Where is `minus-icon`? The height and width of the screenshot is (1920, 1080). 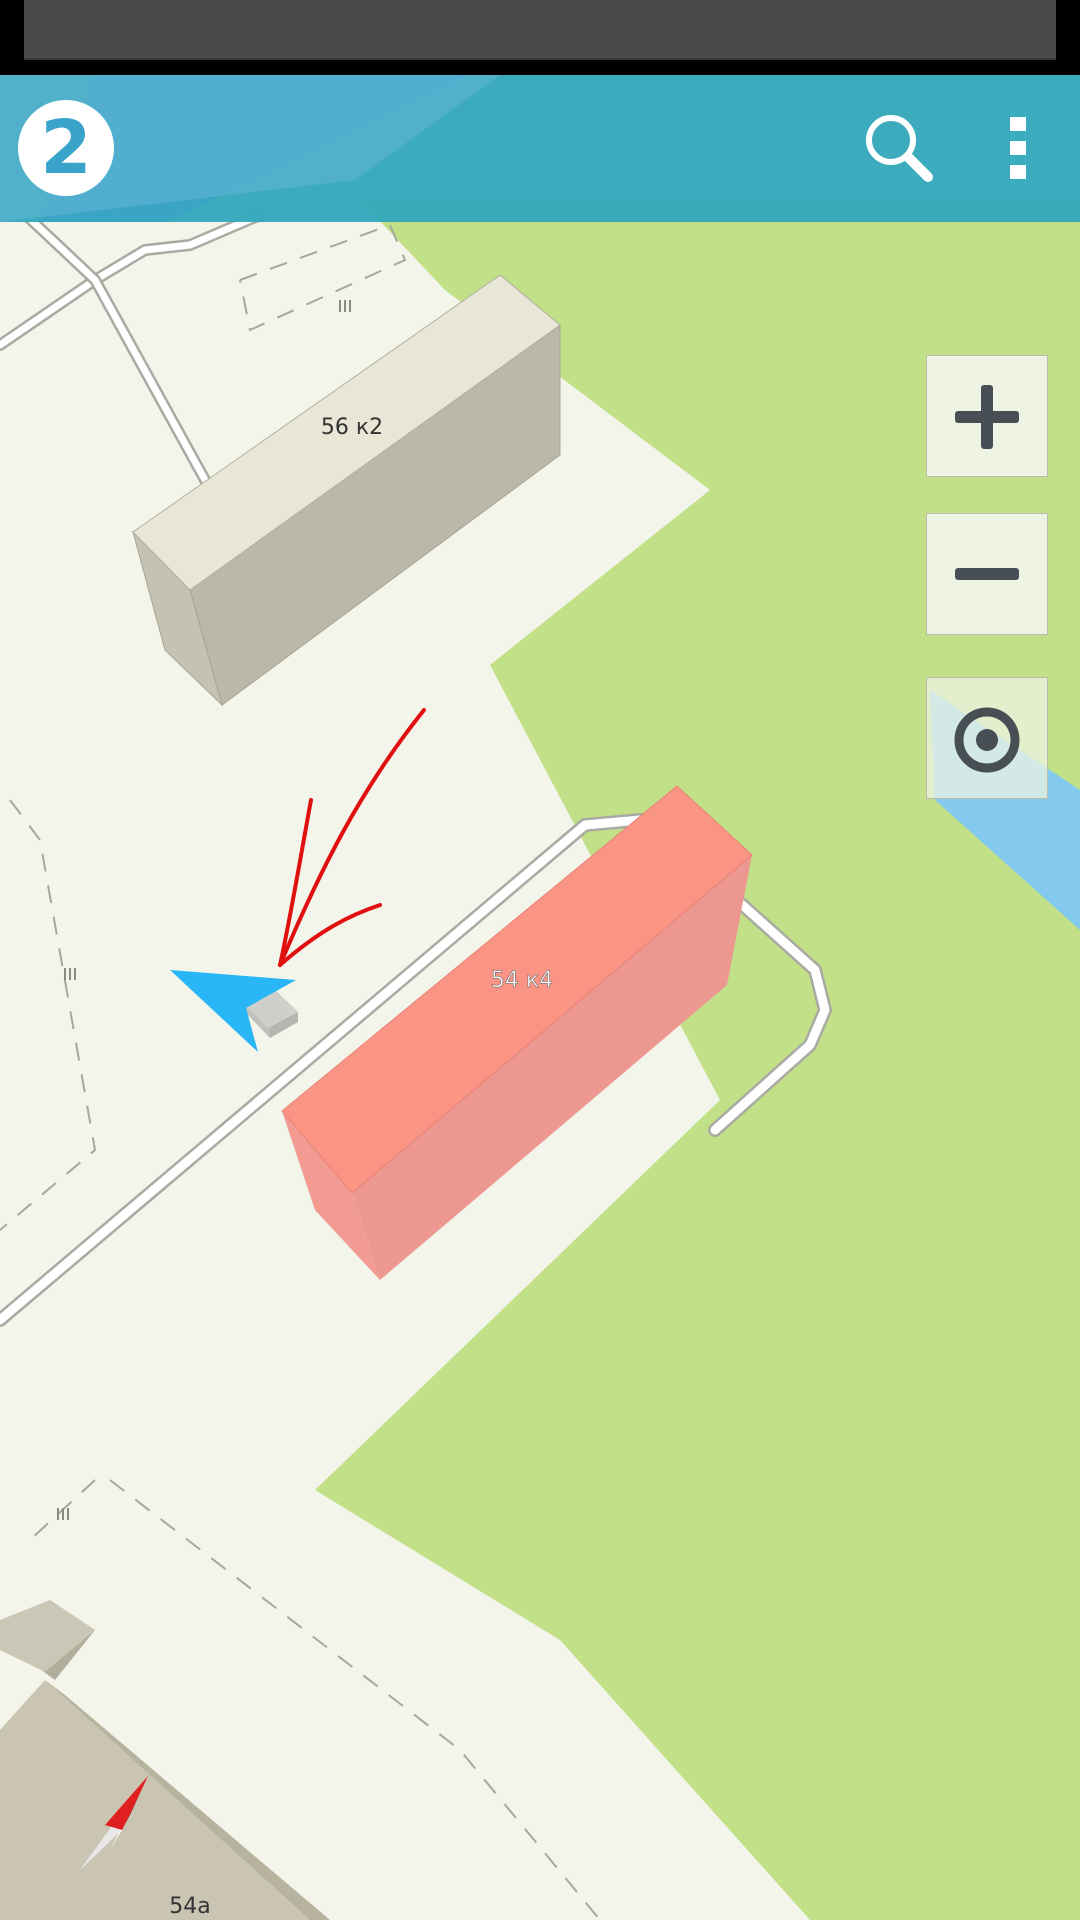 minus-icon is located at coordinates (987, 574).